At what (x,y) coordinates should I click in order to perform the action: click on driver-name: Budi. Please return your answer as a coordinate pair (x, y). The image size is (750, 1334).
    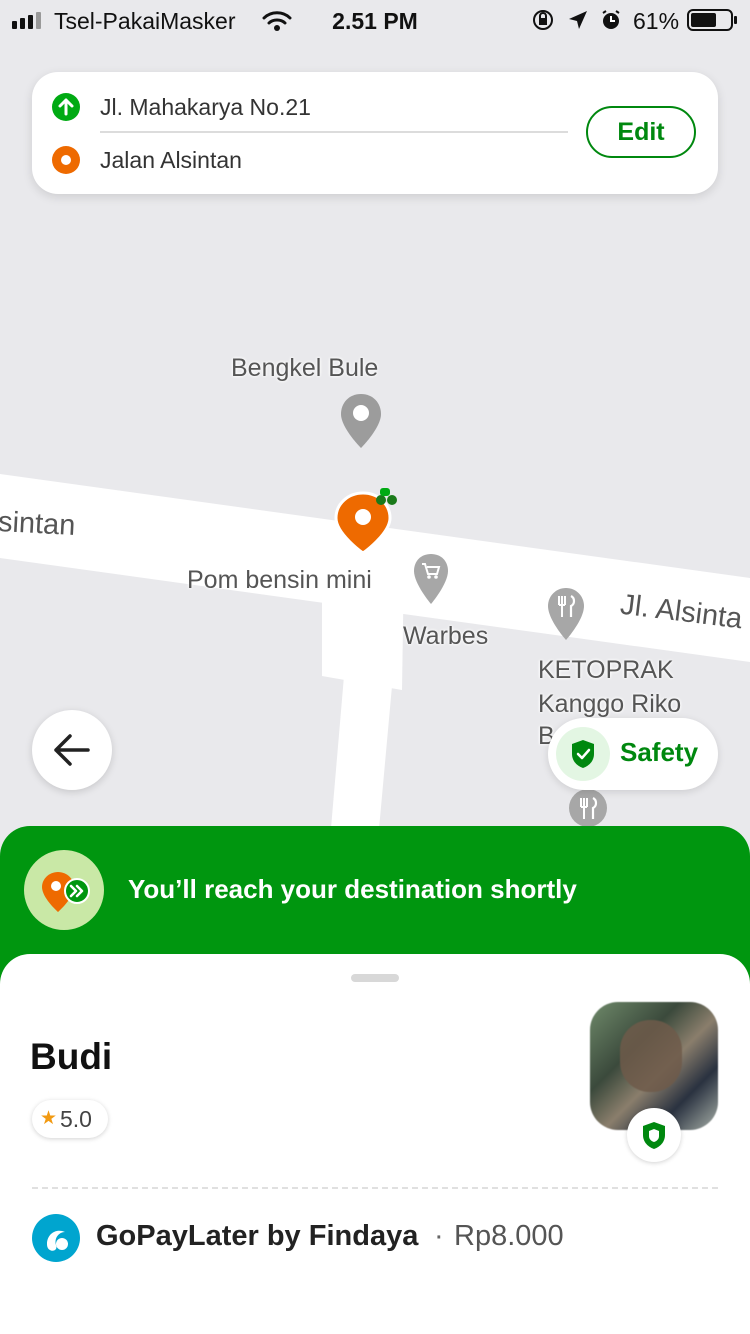
    Looking at the image, I should click on (71, 1056).